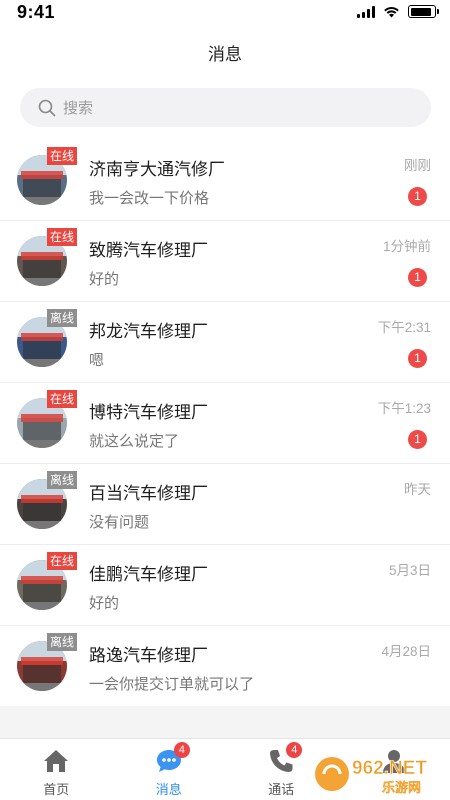  Describe the element at coordinates (417, 165) in the screenshot. I see `chat-timestamp: 刚刚` at that location.